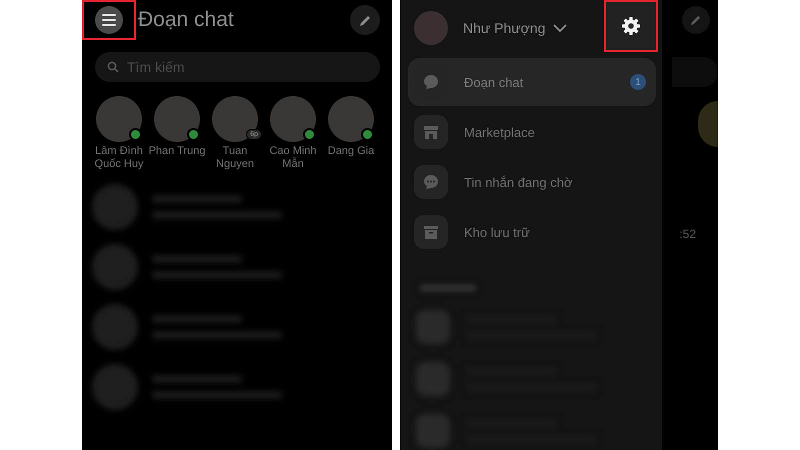 This screenshot has width=800, height=450. What do you see at coordinates (687, 234) in the screenshot?
I see `chat-time: :52` at bounding box center [687, 234].